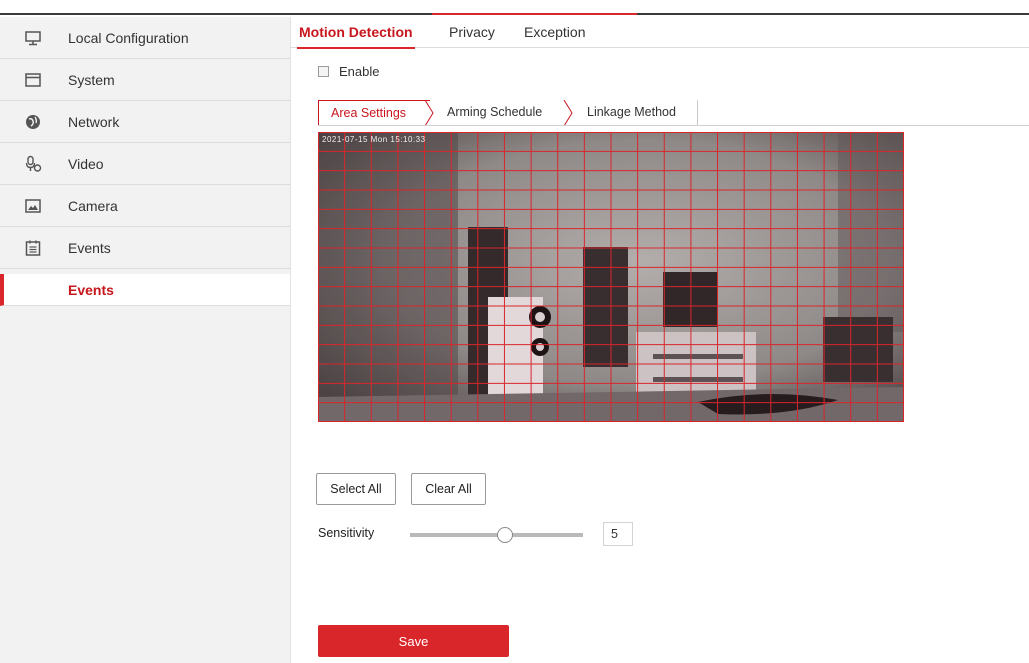 The height and width of the screenshot is (663, 1029). Describe the element at coordinates (128, 37) in the screenshot. I see `sidebar-item-label: Local Configuration` at that location.